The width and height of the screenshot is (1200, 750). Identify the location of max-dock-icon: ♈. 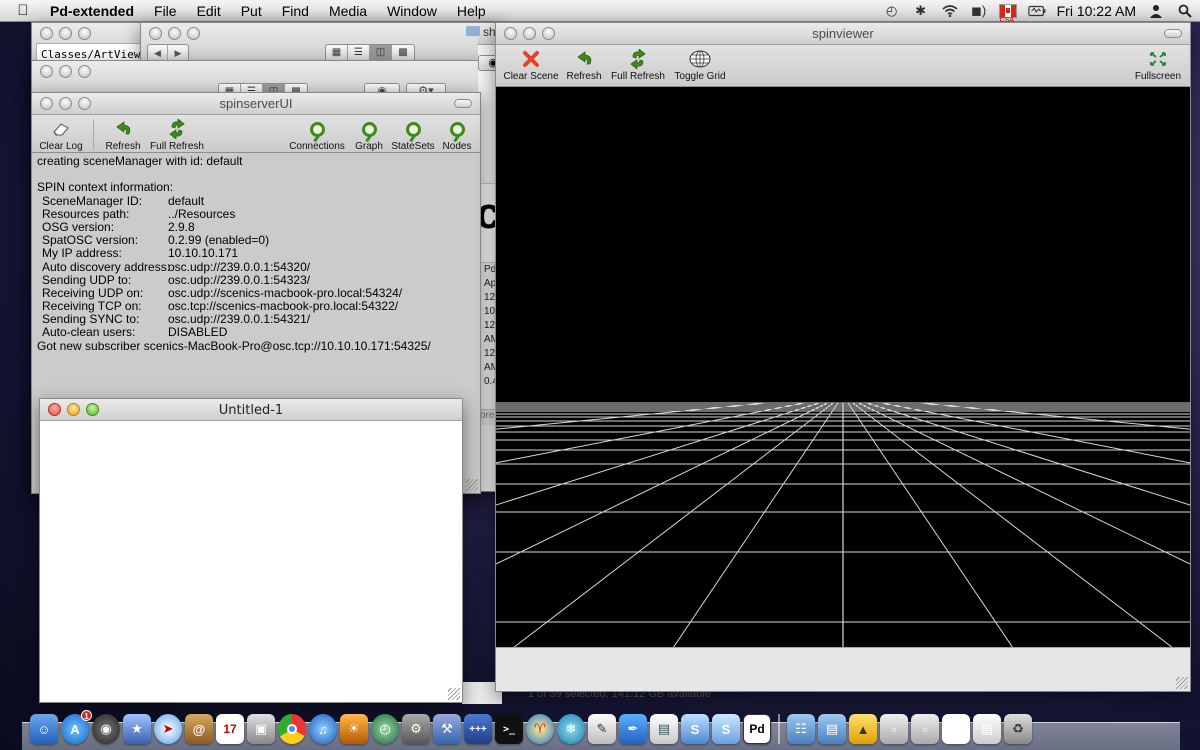
(540, 729).